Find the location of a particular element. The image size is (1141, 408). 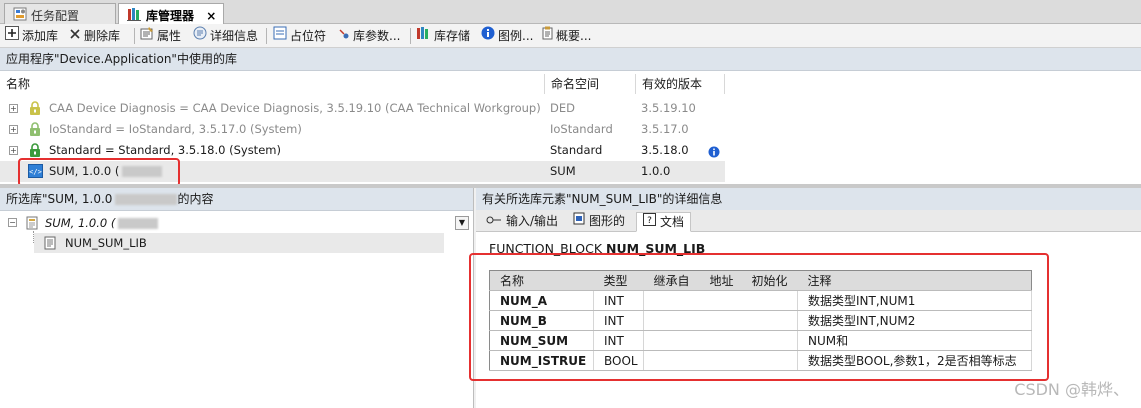

tab-inputs-outputs: 输入/输出 is located at coordinates (522, 222).